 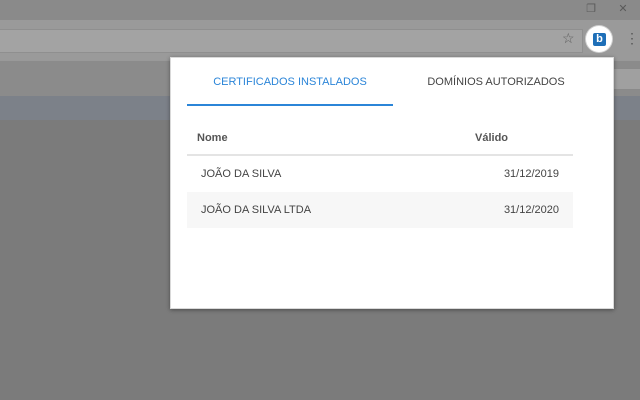 I want to click on column-header-name: Nome, so click(x=326, y=139).